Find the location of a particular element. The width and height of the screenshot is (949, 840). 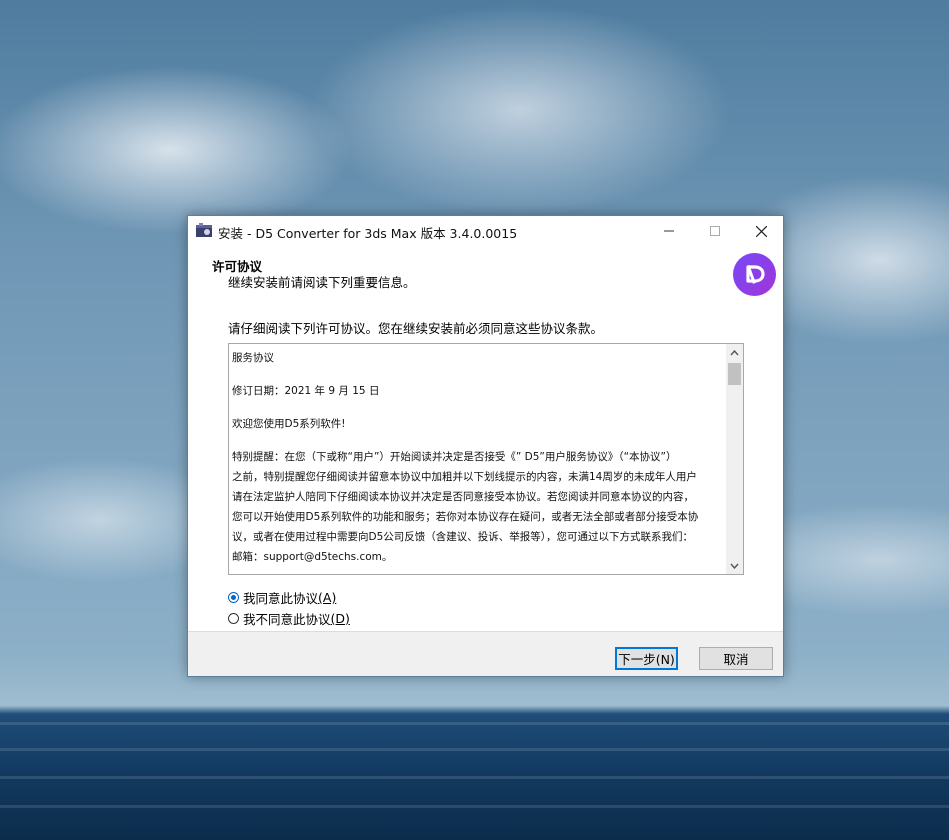

chevron-up-icon is located at coordinates (734, 352).